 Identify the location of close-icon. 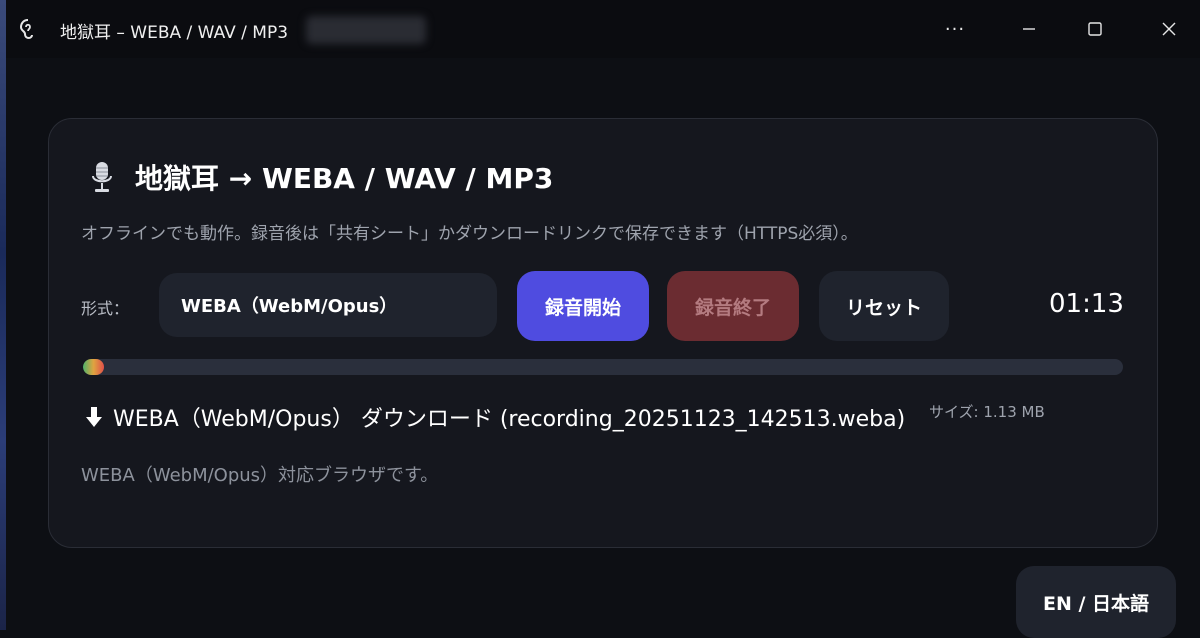
(1169, 29).